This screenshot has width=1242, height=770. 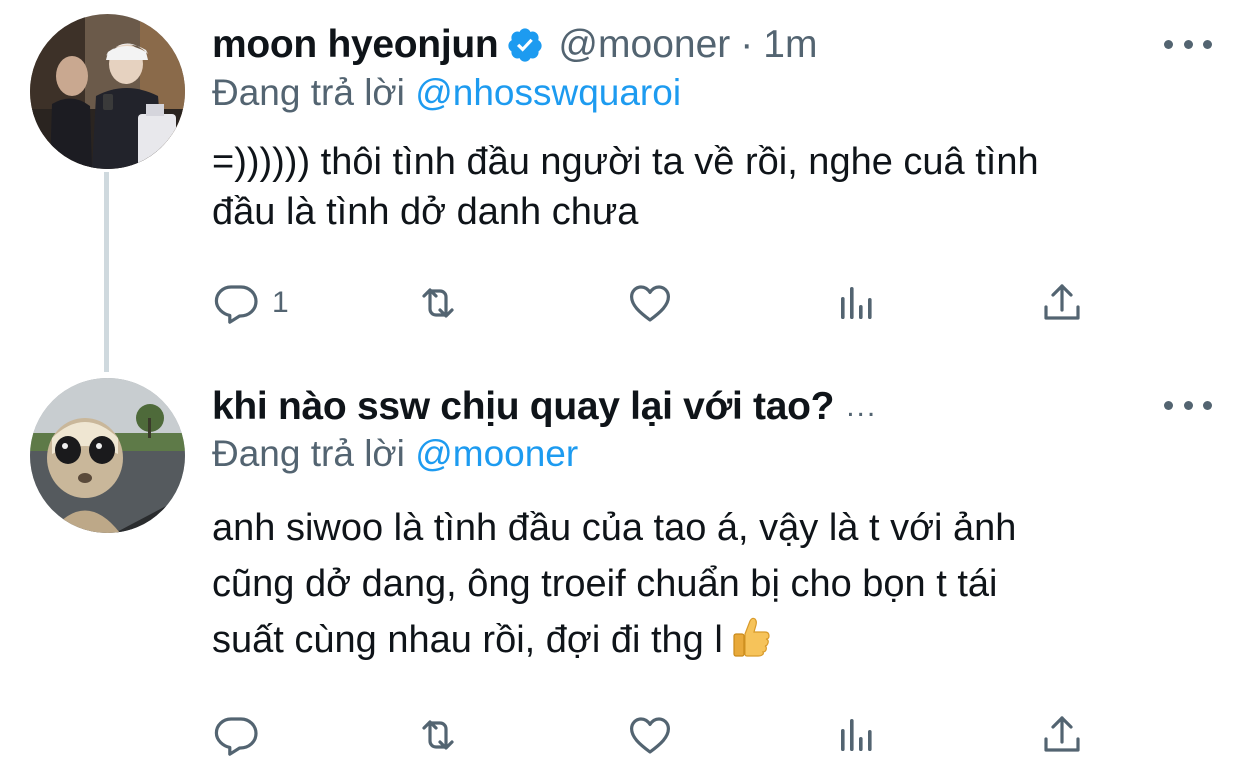 I want to click on tweet-actions: 1, so click(x=662, y=303).